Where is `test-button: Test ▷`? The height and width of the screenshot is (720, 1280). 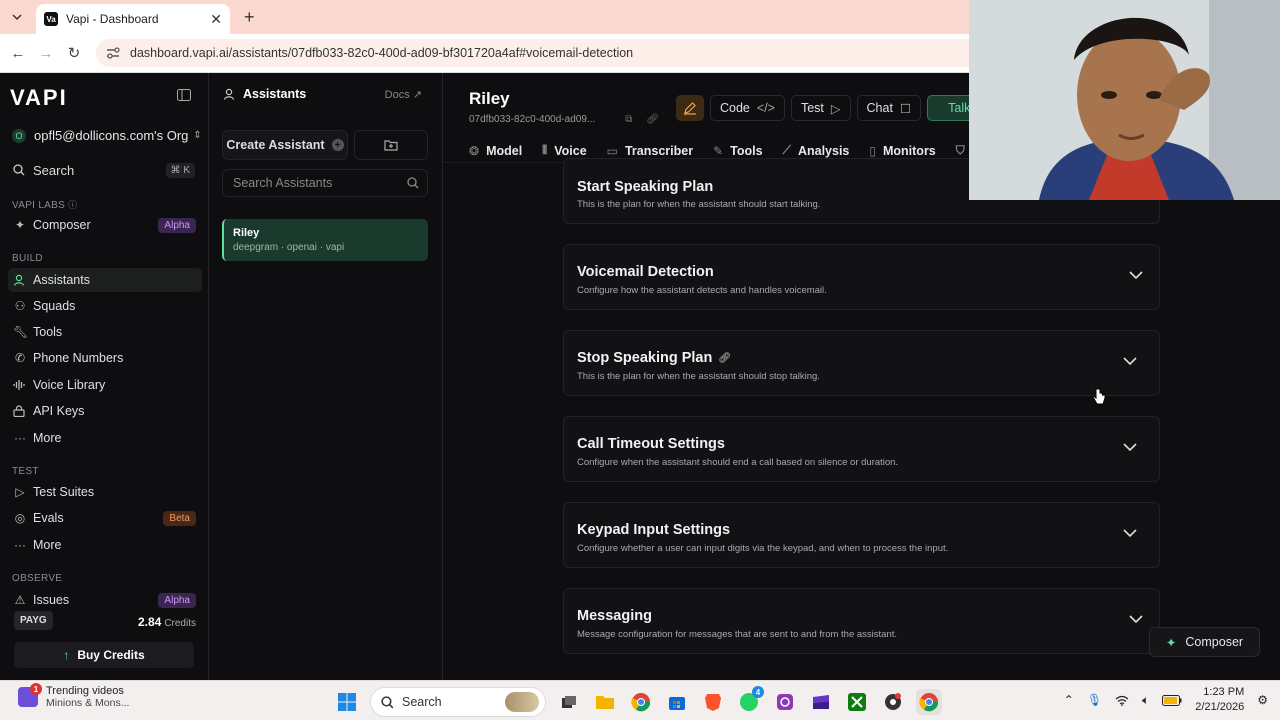
test-button: Test ▷ is located at coordinates (820, 108).